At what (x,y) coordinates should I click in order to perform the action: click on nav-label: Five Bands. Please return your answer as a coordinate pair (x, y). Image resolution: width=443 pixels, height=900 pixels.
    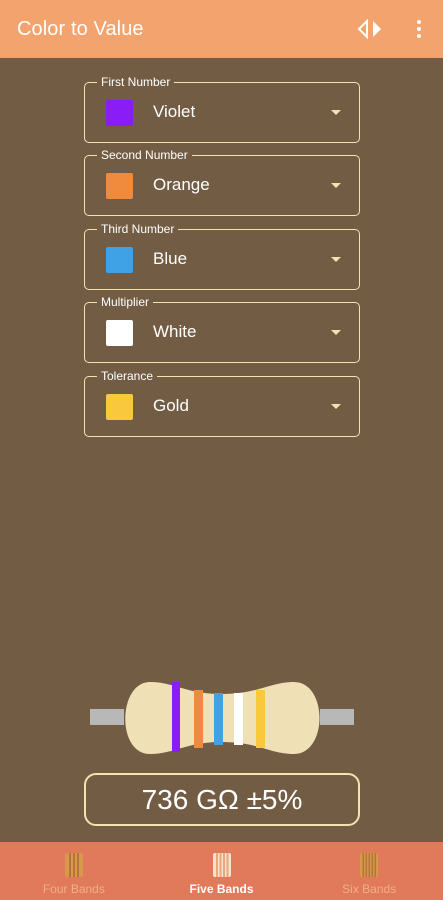
    Looking at the image, I should click on (221, 889).